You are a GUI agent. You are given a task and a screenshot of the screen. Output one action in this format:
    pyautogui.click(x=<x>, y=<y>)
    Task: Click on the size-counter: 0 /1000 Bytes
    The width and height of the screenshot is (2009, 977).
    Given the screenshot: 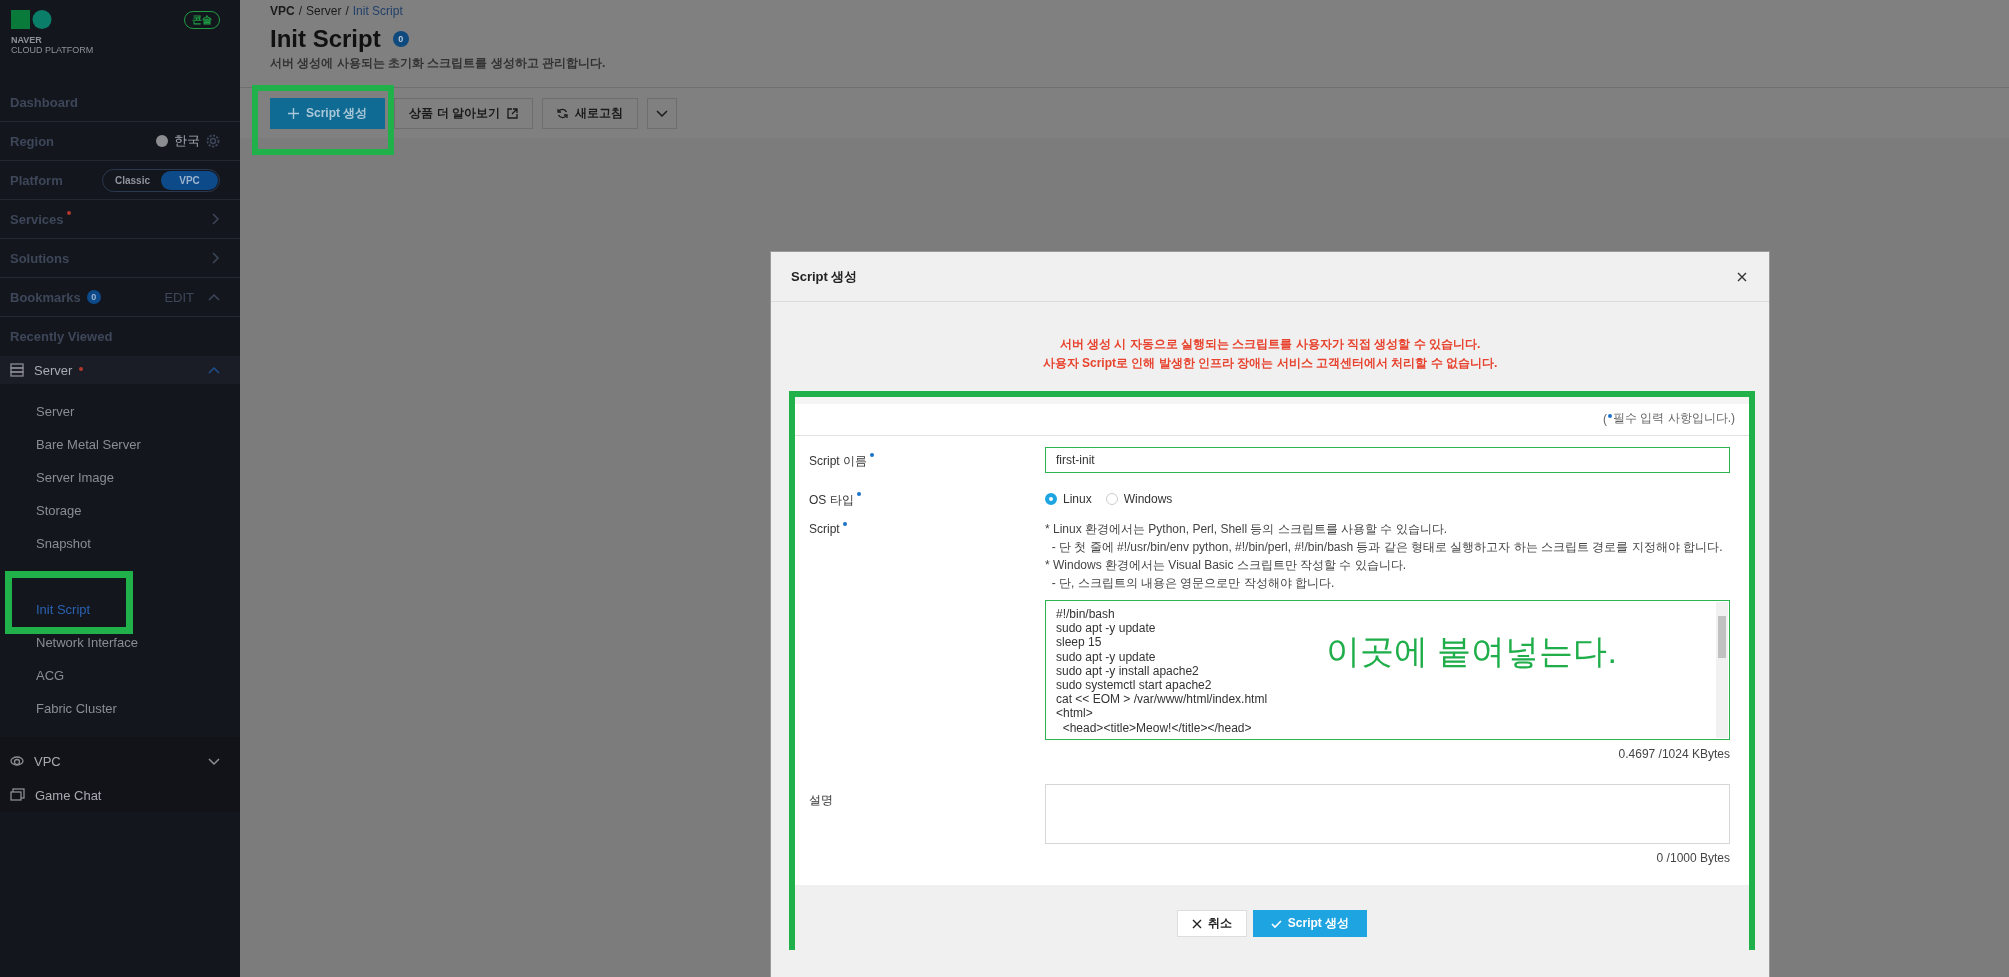 What is the action you would take?
    pyautogui.click(x=1692, y=858)
    